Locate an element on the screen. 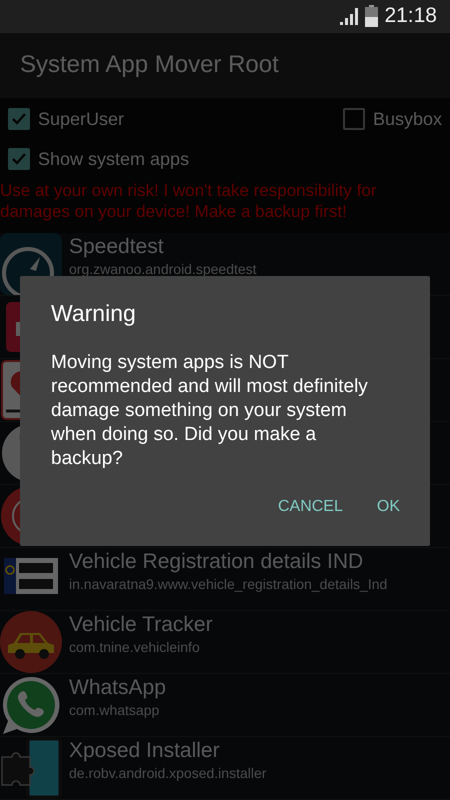  option-label: SuperUser is located at coordinates (81, 119).